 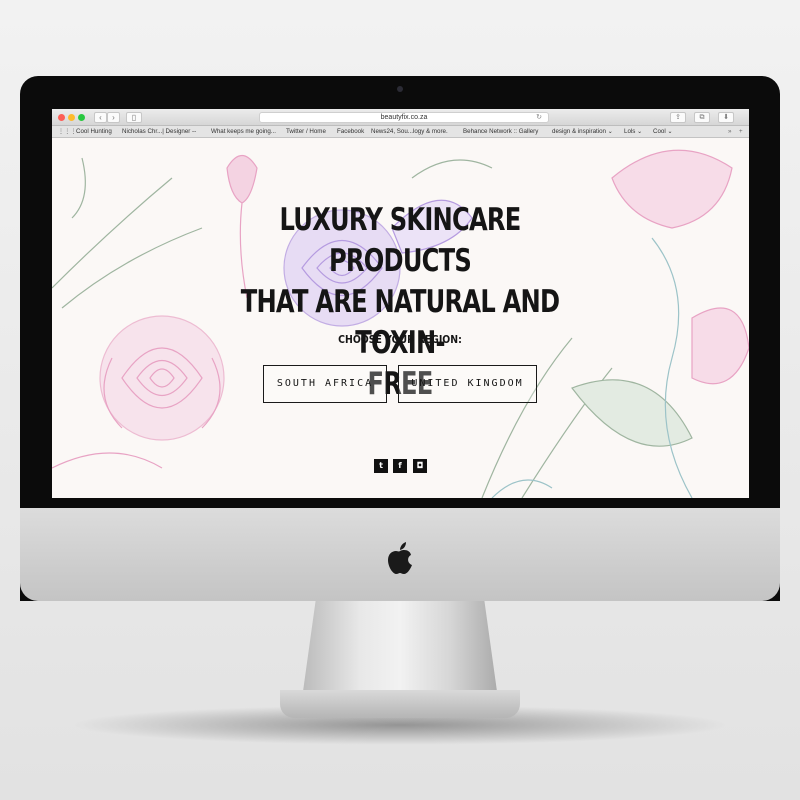 I want to click on pink-rose-illustration, so click(x=138, y=392).